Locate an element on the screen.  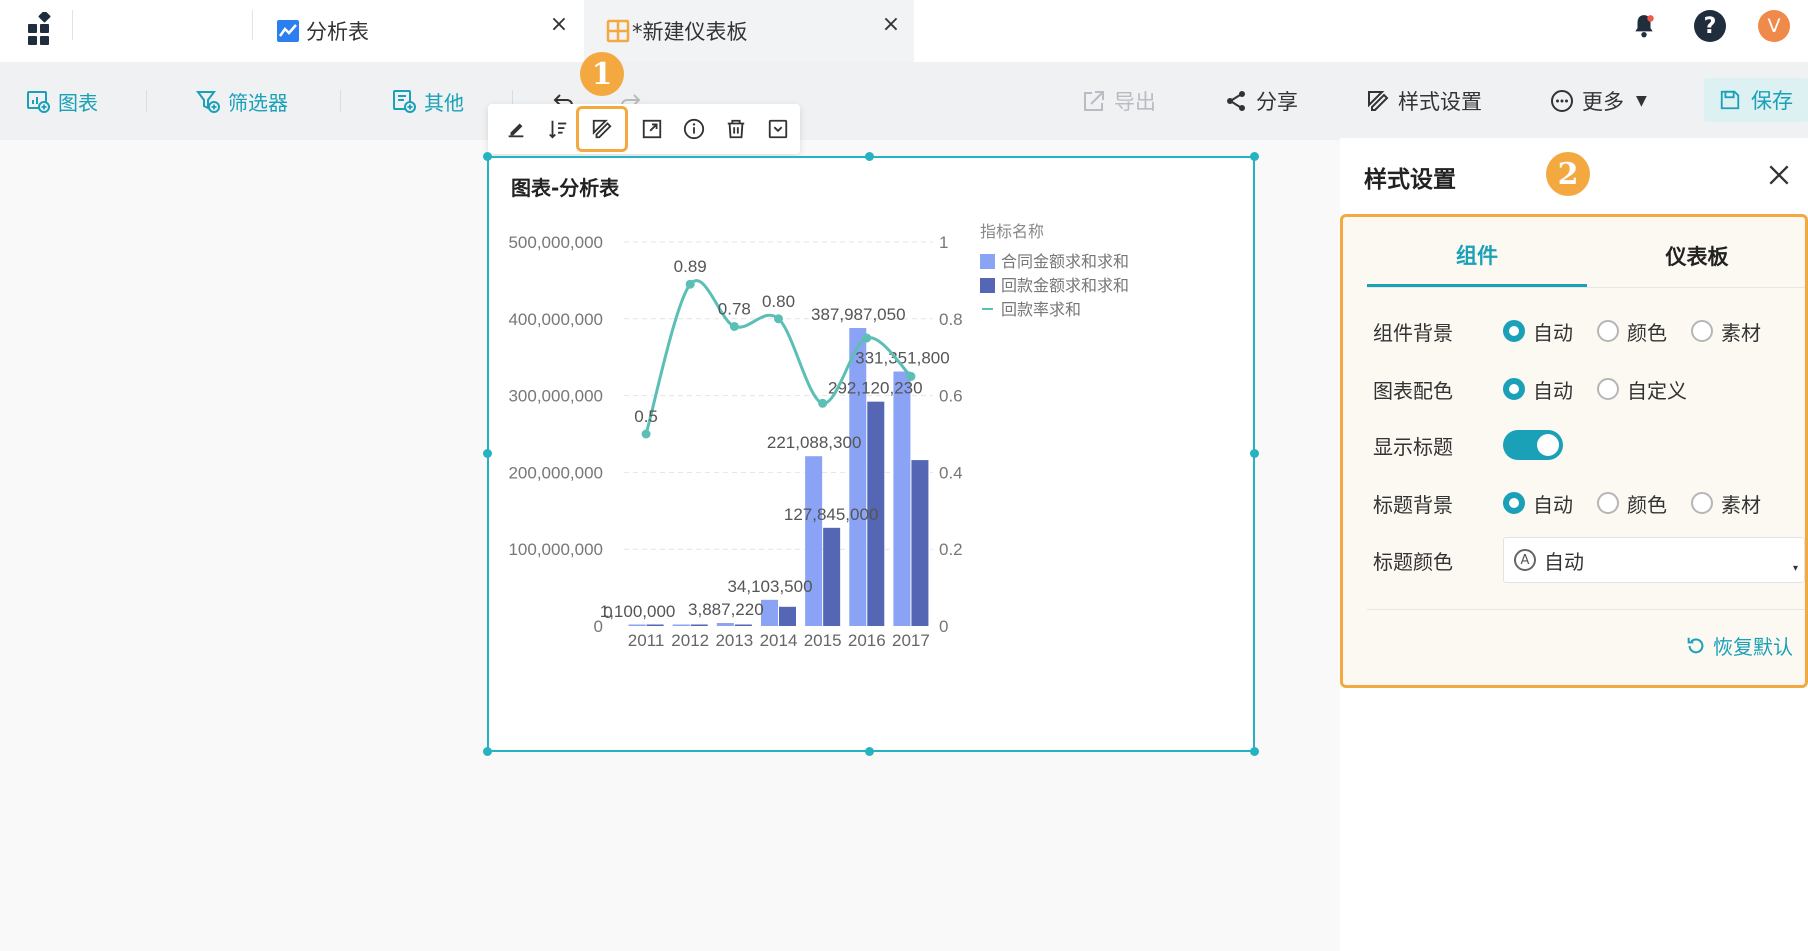
edit-button is located at coordinates (516, 129).